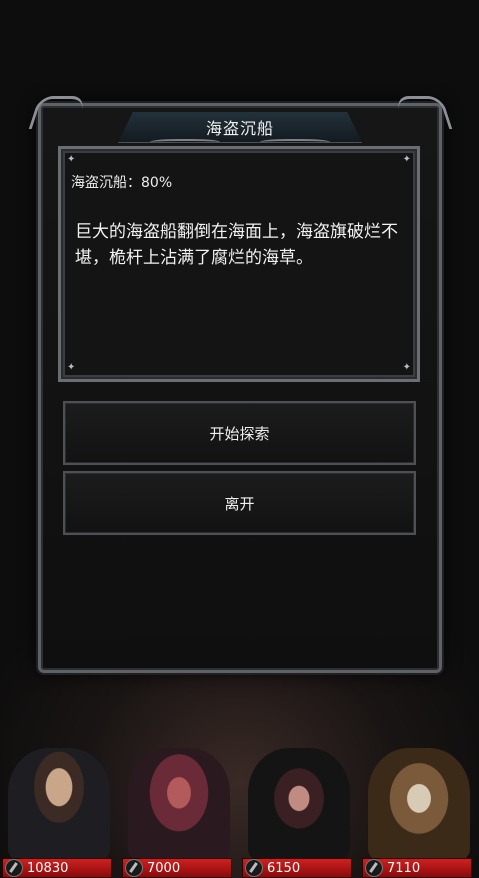  I want to click on party-member-3: 6150, so click(299, 809).